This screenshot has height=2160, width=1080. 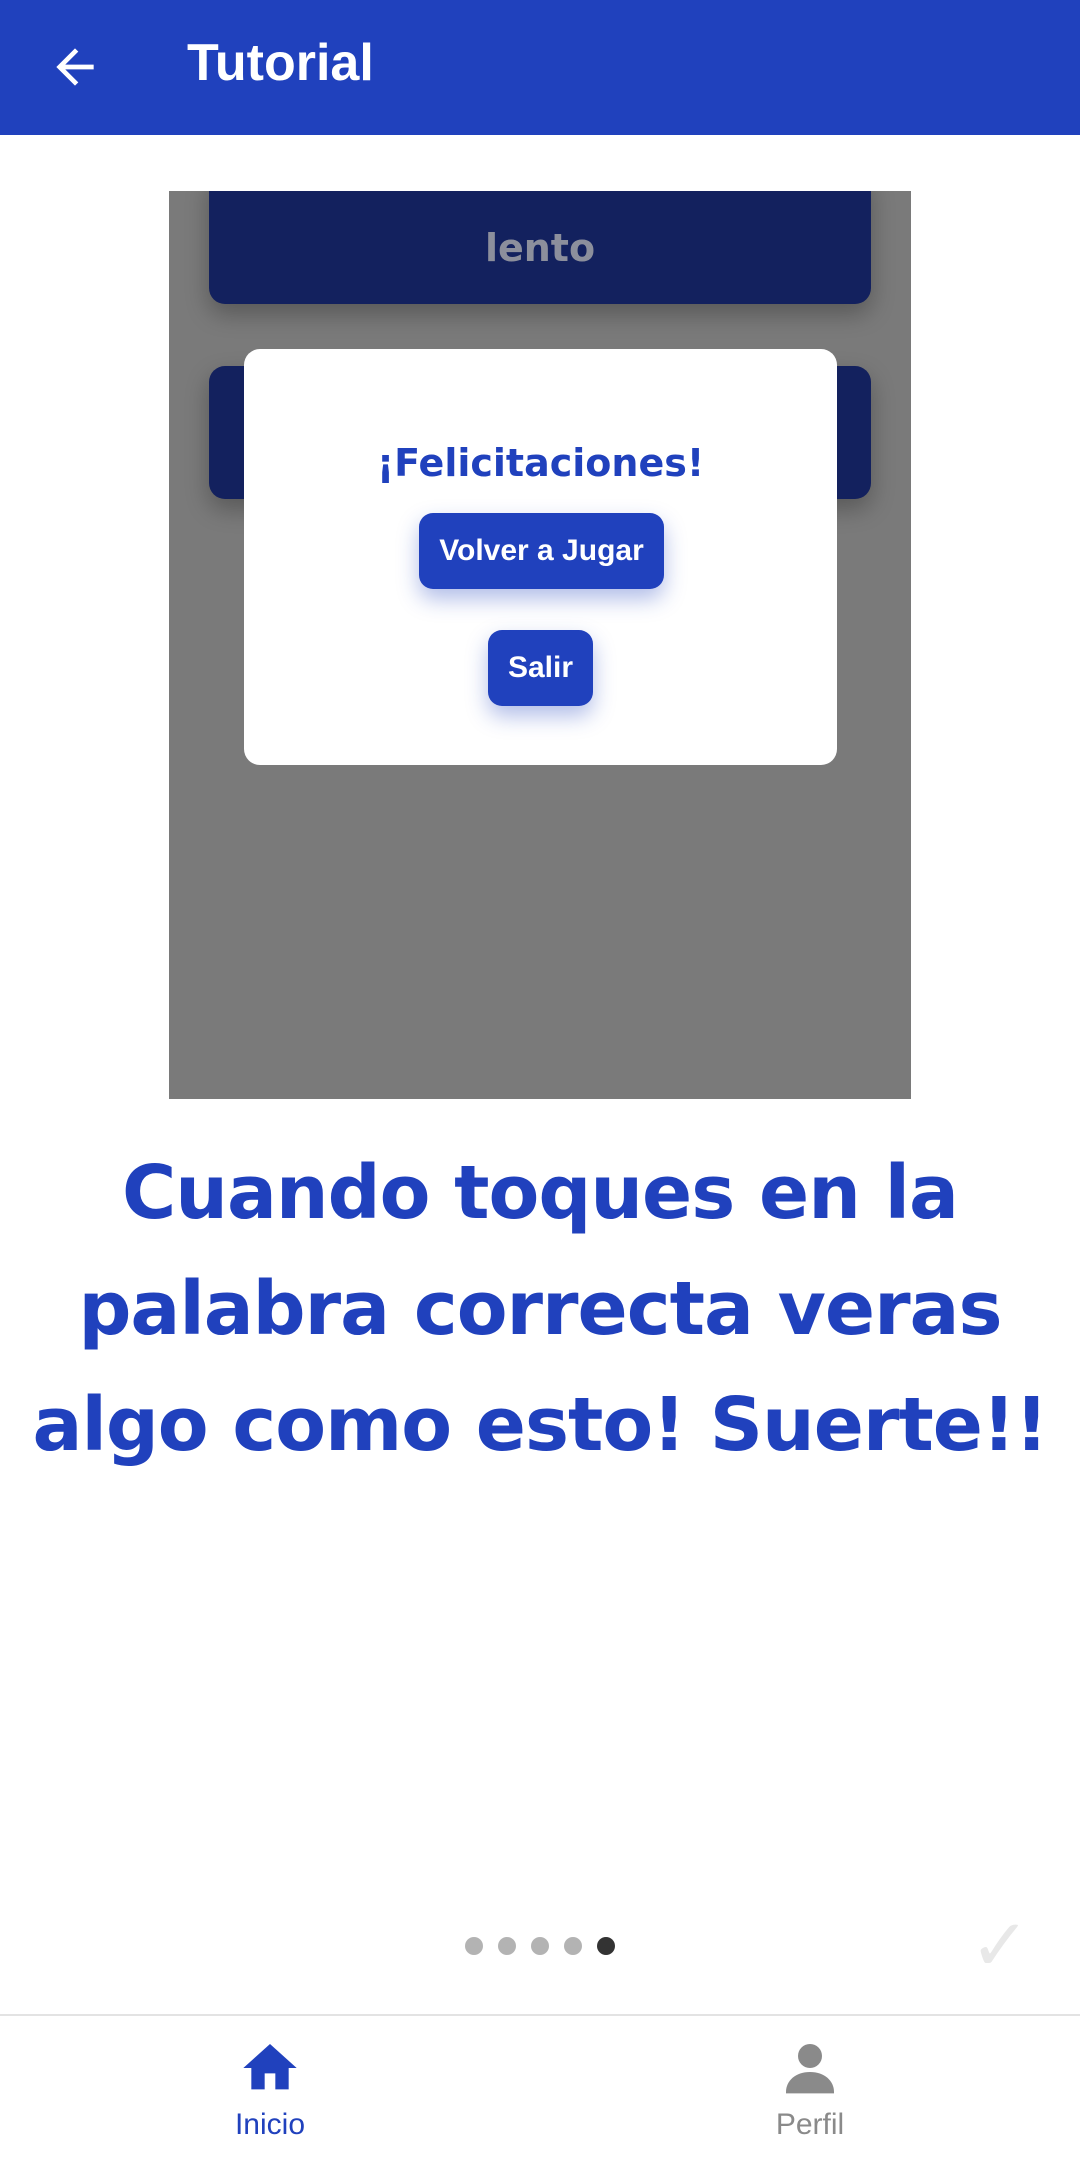 What do you see at coordinates (540, 463) in the screenshot?
I see `dialog-title: ¡Felicitaciones!` at bounding box center [540, 463].